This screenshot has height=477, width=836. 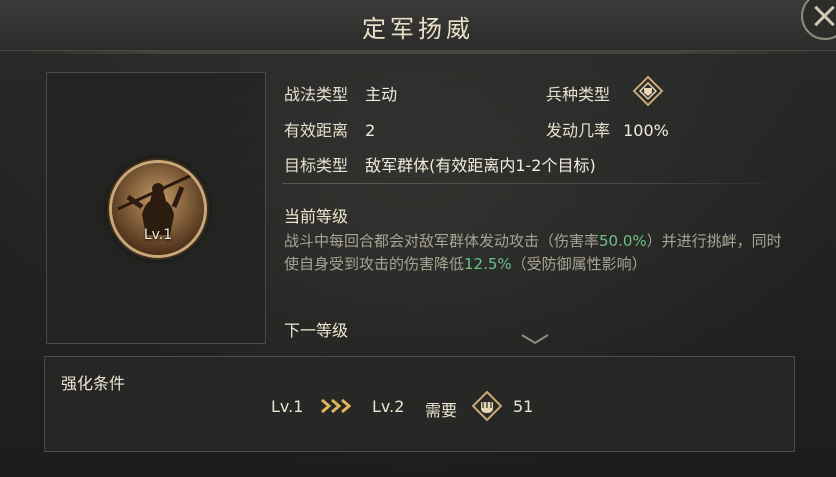 What do you see at coordinates (381, 94) in the screenshot?
I see `skill-type-value: 主动` at bounding box center [381, 94].